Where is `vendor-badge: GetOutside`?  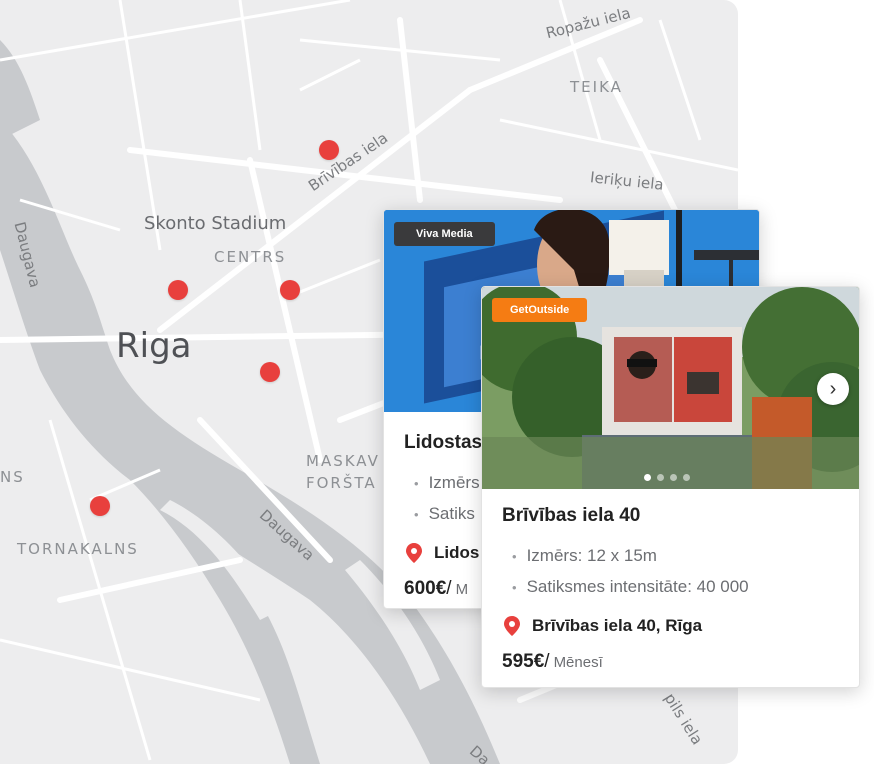
vendor-badge: GetOutside is located at coordinates (540, 310).